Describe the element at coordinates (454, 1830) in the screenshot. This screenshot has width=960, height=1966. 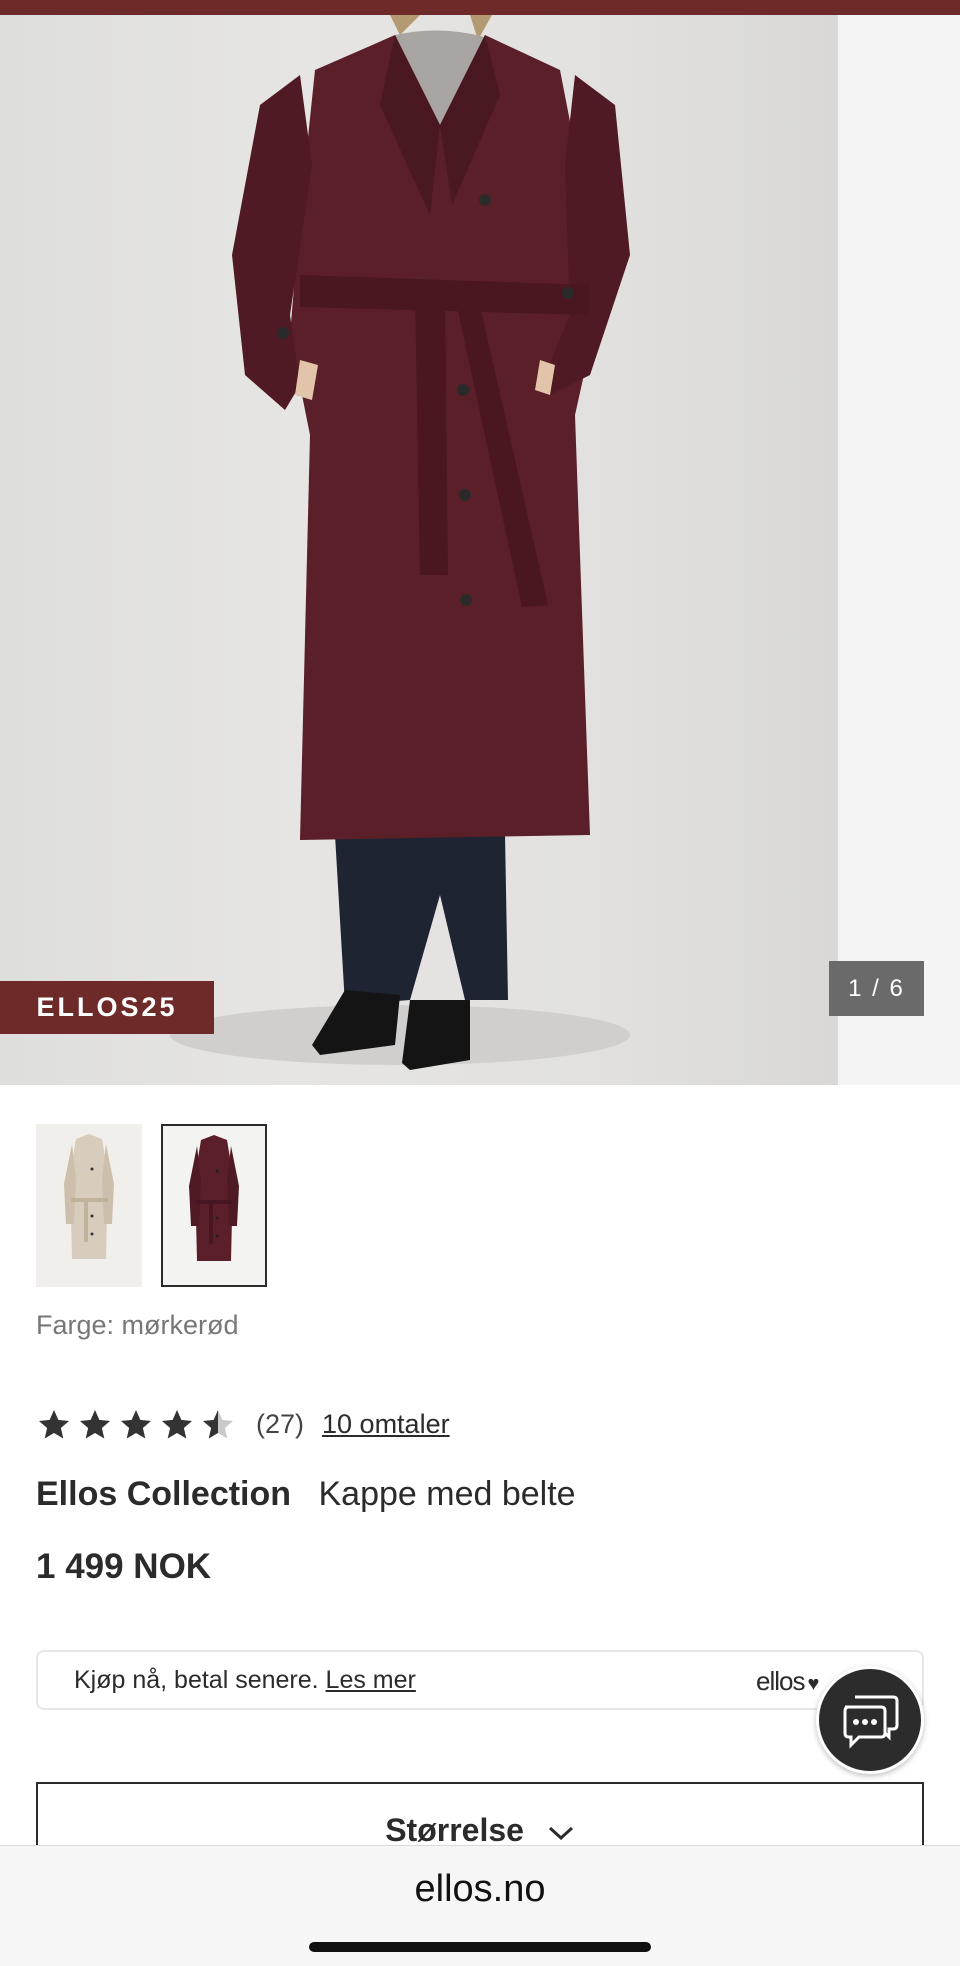
I see `size-selector-label: Størrelse` at that location.